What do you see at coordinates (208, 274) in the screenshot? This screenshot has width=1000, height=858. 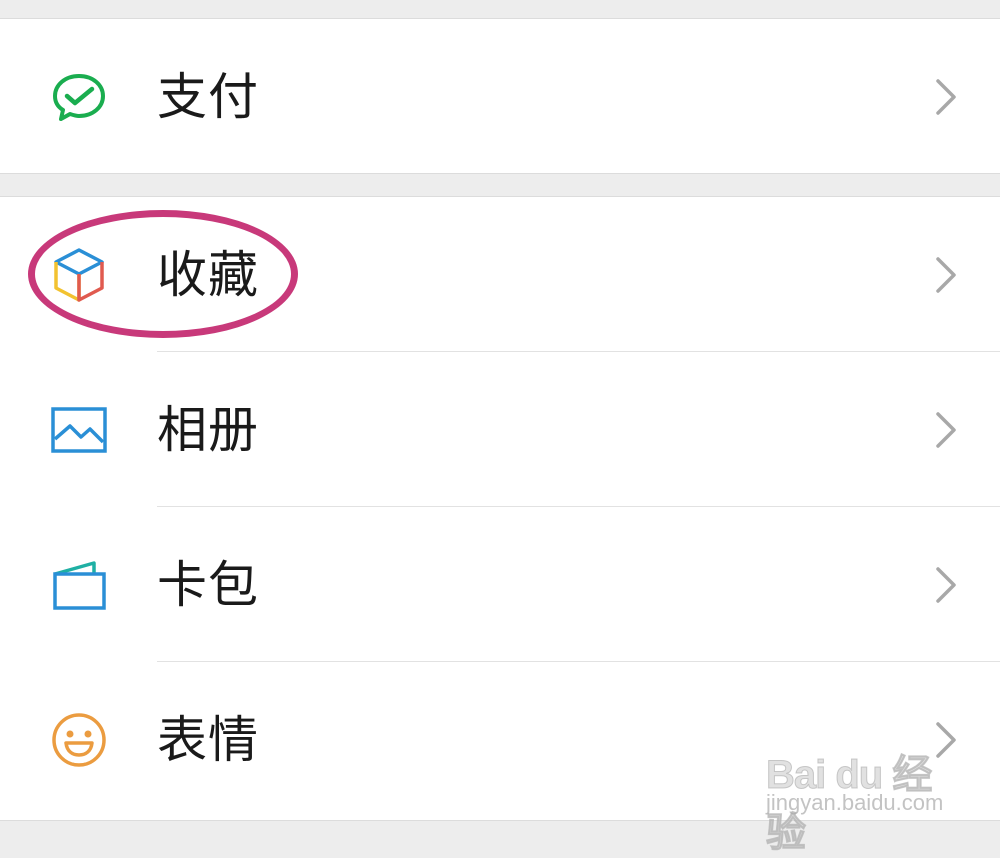 I see `menu-item-favorites-label: 收藏` at bounding box center [208, 274].